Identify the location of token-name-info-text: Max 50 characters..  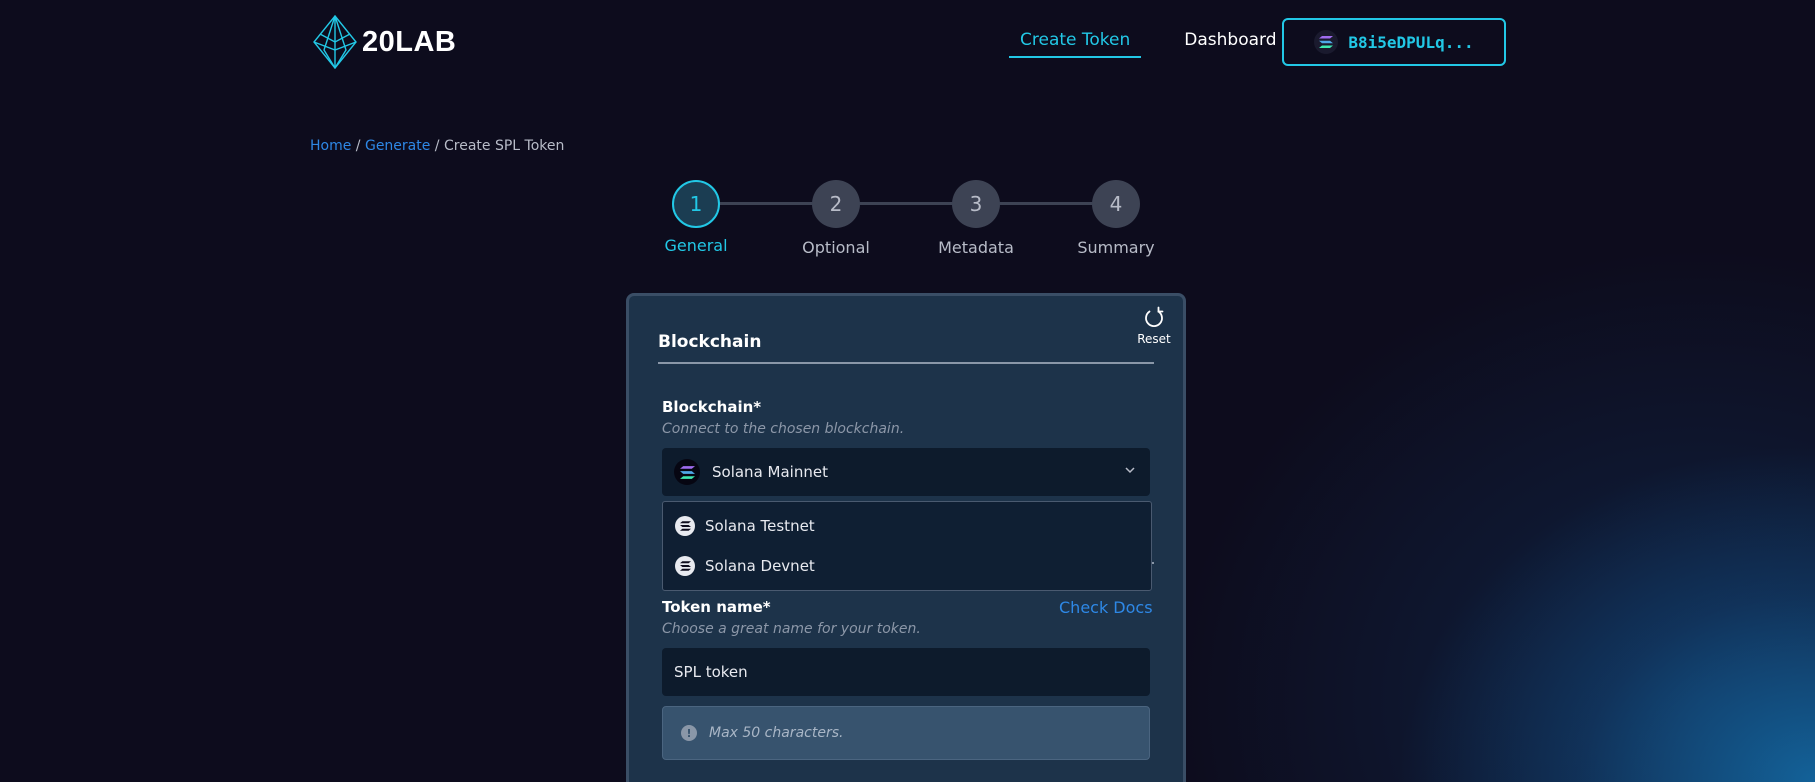
(776, 733).